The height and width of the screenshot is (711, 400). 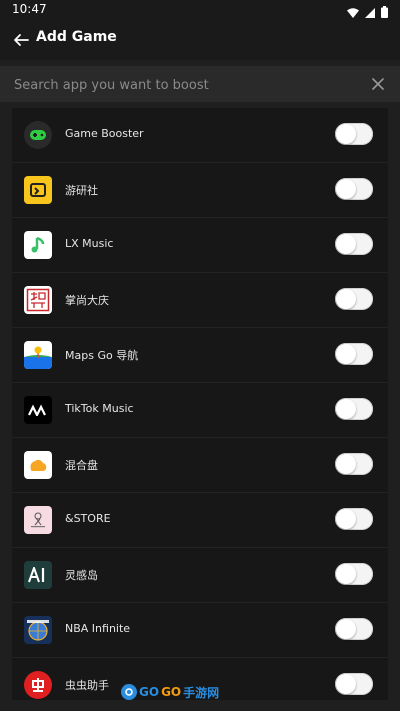 I want to click on list-item: Maps Go 导航, so click(x=200, y=355).